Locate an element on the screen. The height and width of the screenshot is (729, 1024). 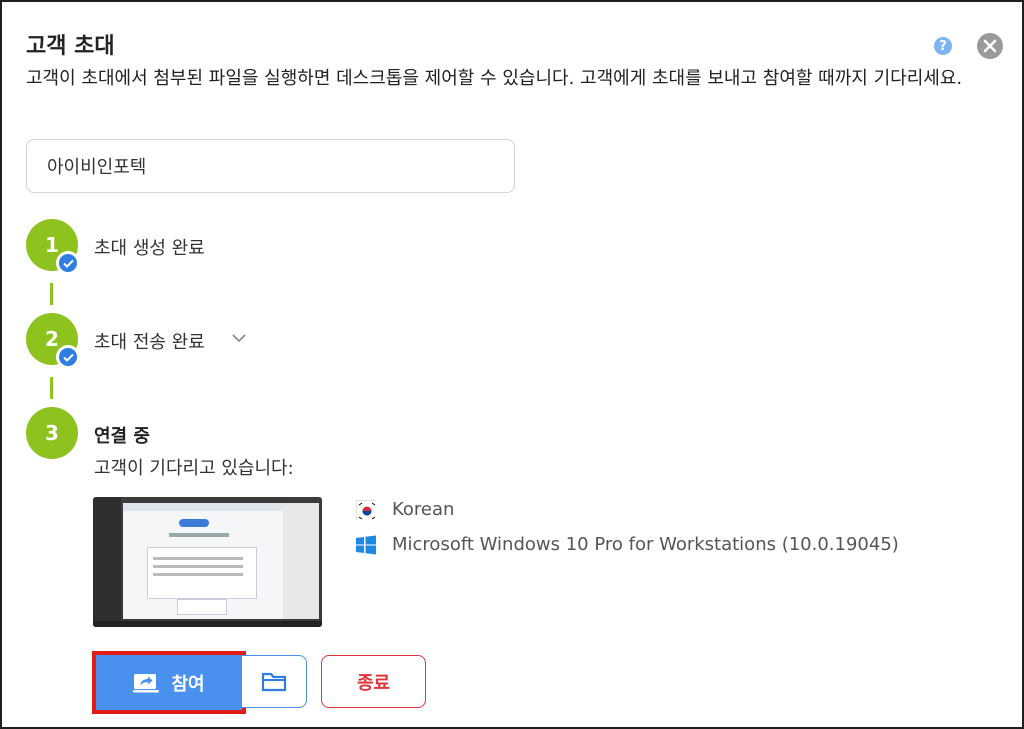
step-2-check-icon is located at coordinates (68, 357).